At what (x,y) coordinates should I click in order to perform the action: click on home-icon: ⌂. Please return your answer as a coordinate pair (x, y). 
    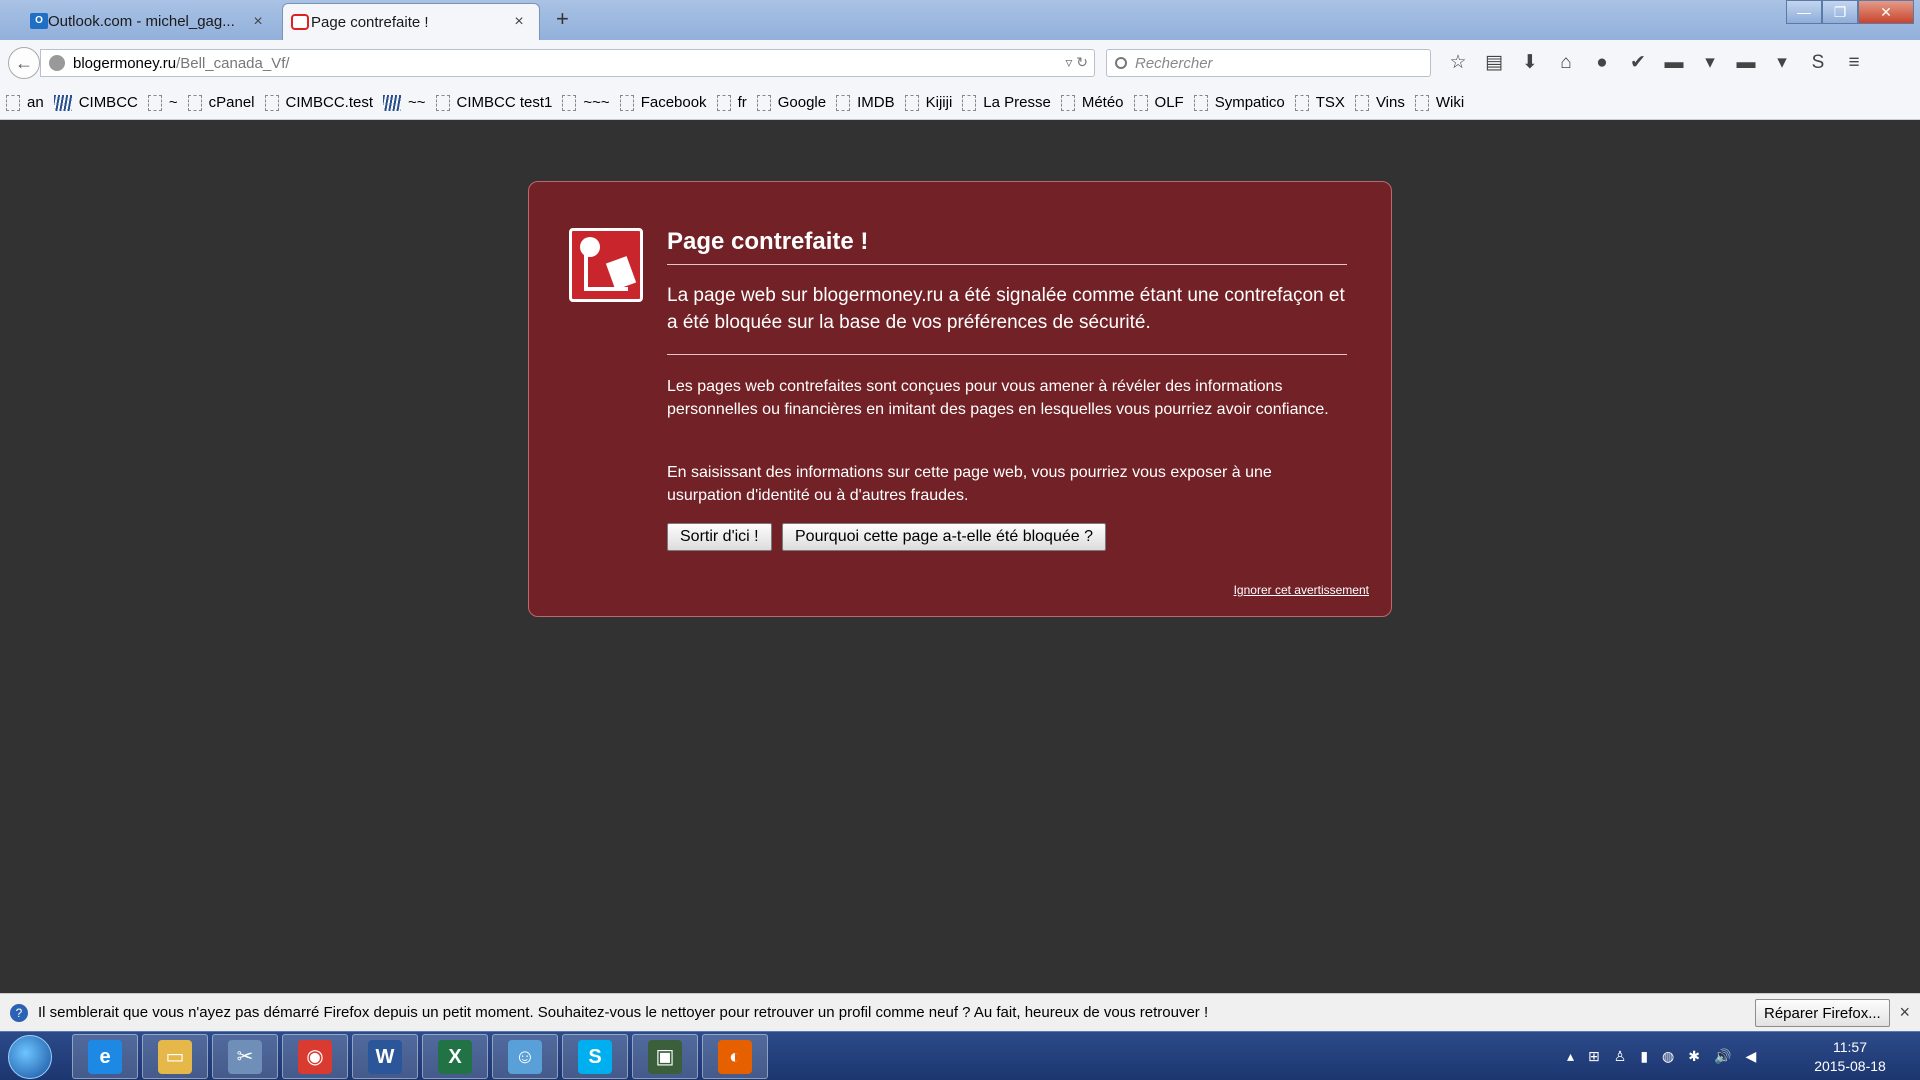
    Looking at the image, I should click on (1566, 63).